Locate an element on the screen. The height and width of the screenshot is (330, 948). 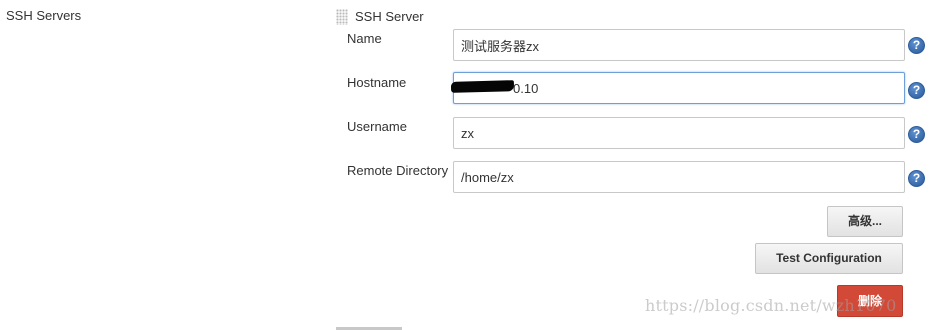
server-block-title: SSH Server is located at coordinates (389, 16).